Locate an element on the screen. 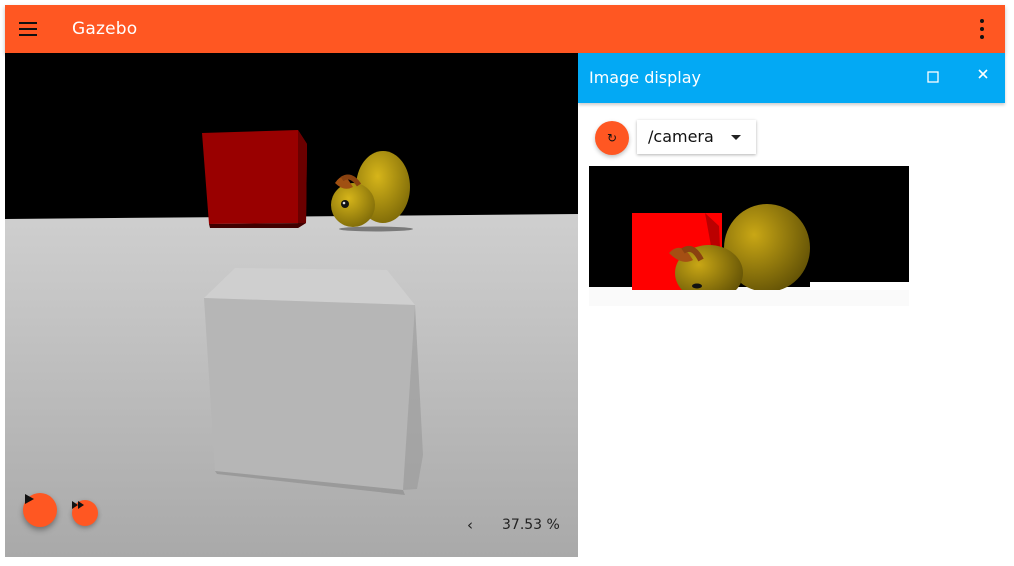  refresh-button: ↻ is located at coordinates (612, 138).